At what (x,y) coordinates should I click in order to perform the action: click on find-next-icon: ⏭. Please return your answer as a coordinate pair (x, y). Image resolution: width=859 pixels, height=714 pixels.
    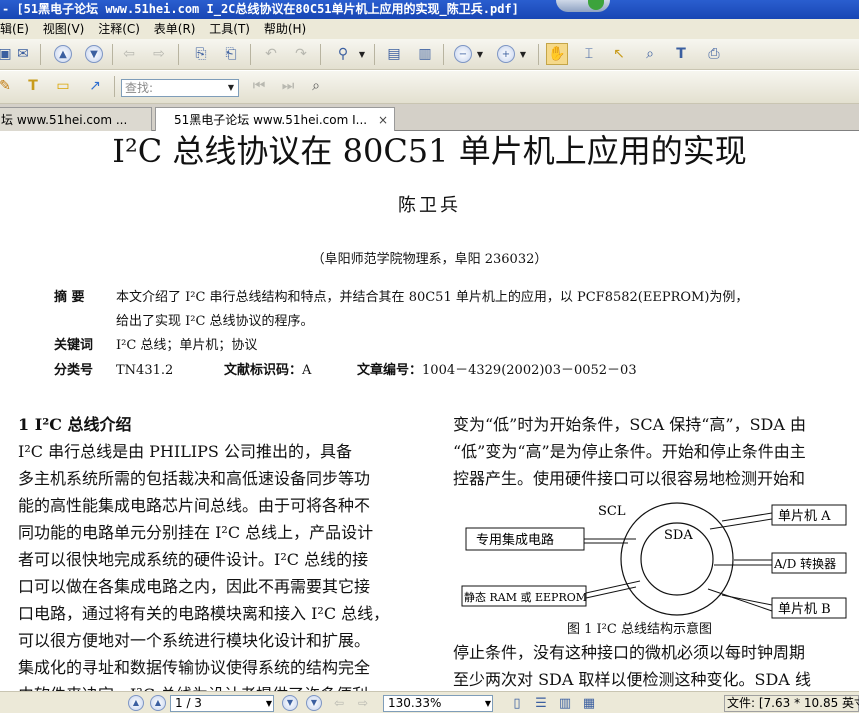
    Looking at the image, I should click on (288, 86).